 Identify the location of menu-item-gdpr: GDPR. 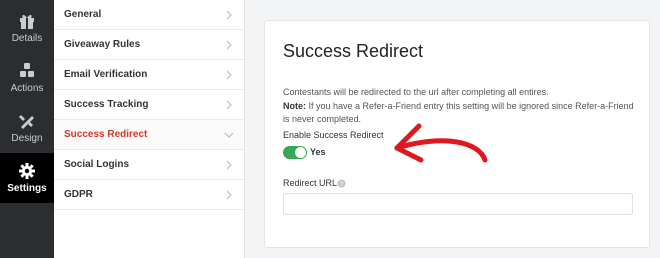
(149, 195).